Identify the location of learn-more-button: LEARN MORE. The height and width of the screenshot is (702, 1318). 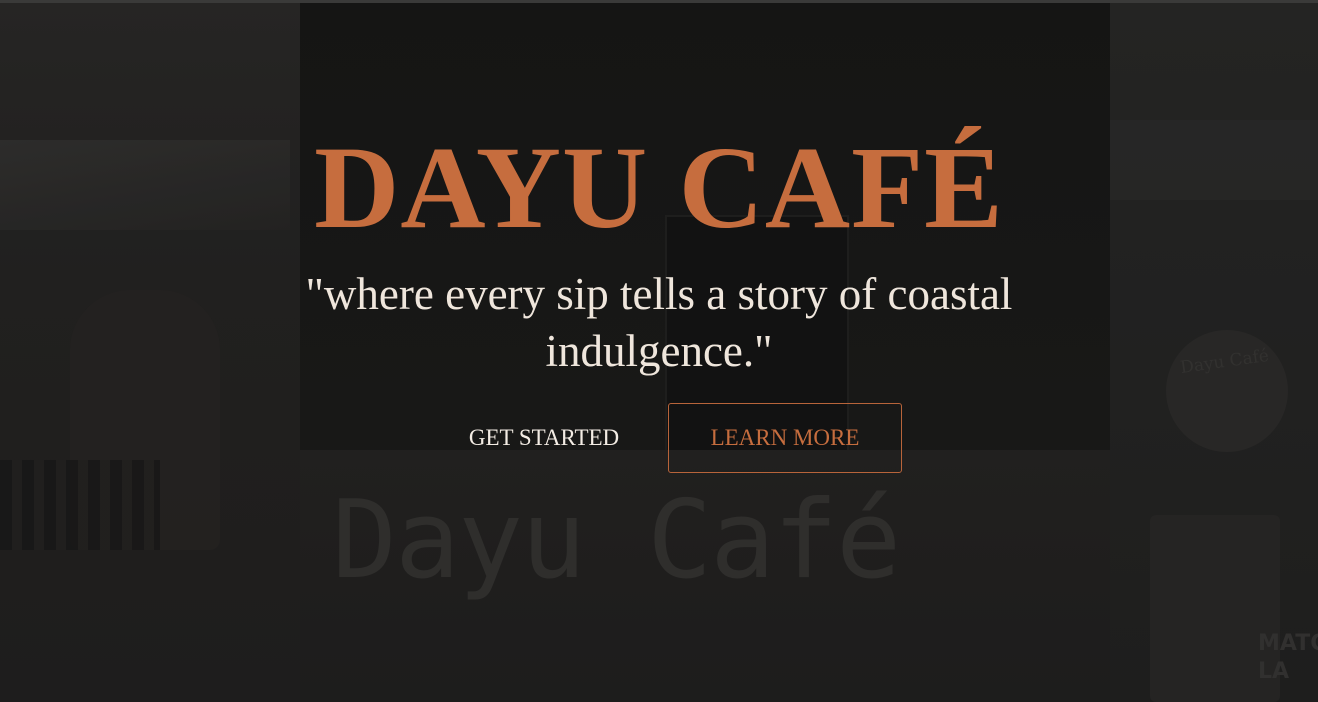
(785, 438).